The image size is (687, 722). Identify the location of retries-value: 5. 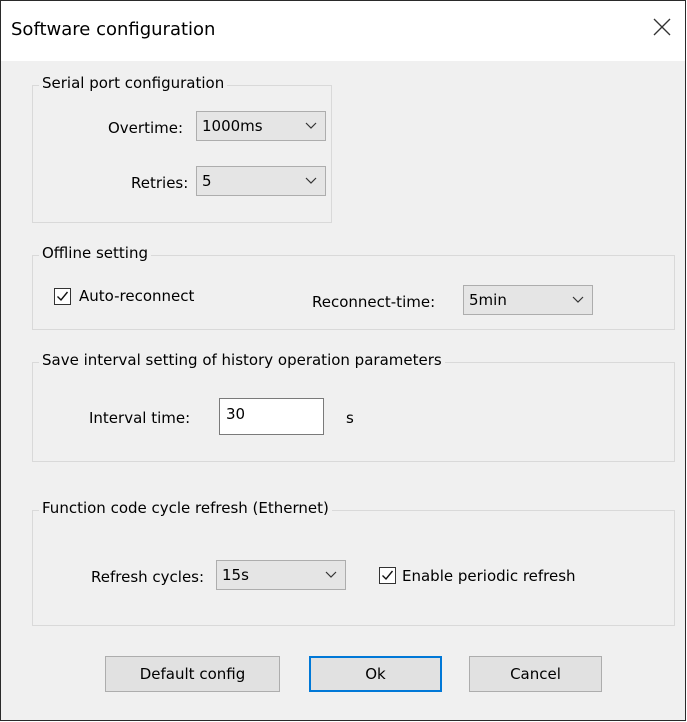
(207, 181).